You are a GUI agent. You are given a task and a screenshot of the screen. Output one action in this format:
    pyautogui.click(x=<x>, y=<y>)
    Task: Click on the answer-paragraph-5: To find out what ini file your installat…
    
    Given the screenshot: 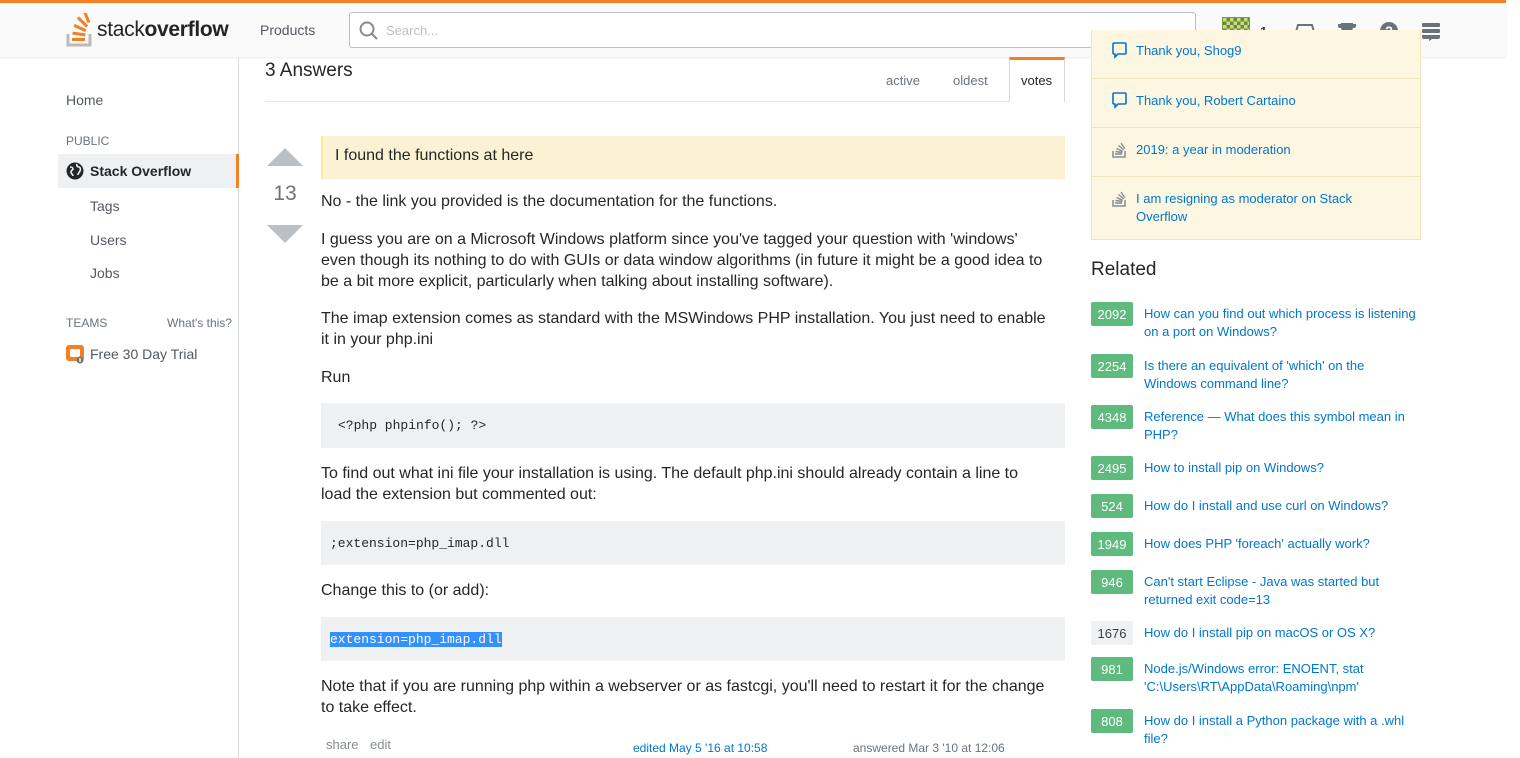 What is the action you would take?
    pyautogui.click(x=670, y=484)
    